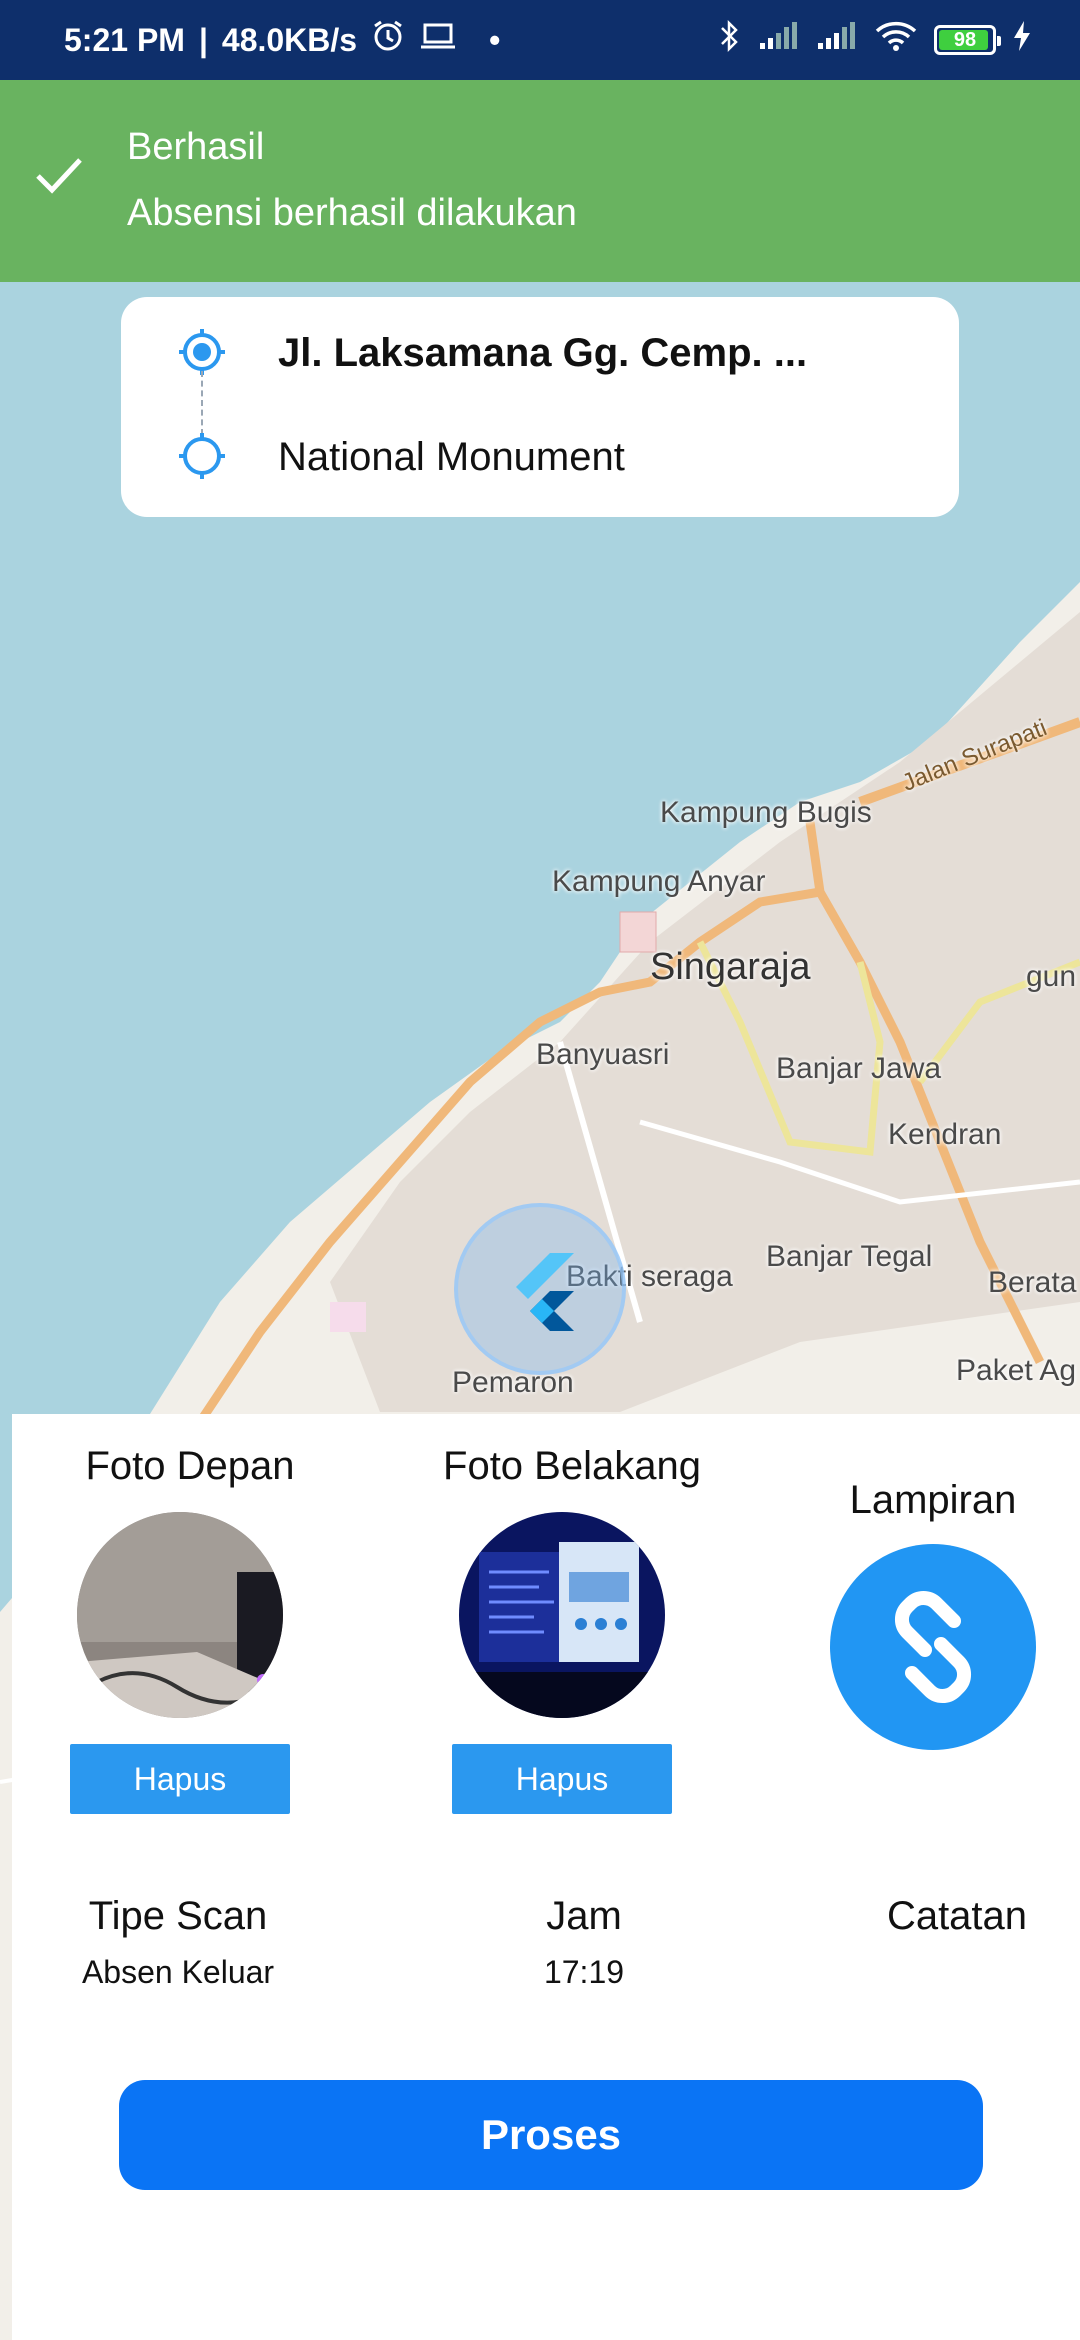  I want to click on status-right: 98, so click(875, 40).